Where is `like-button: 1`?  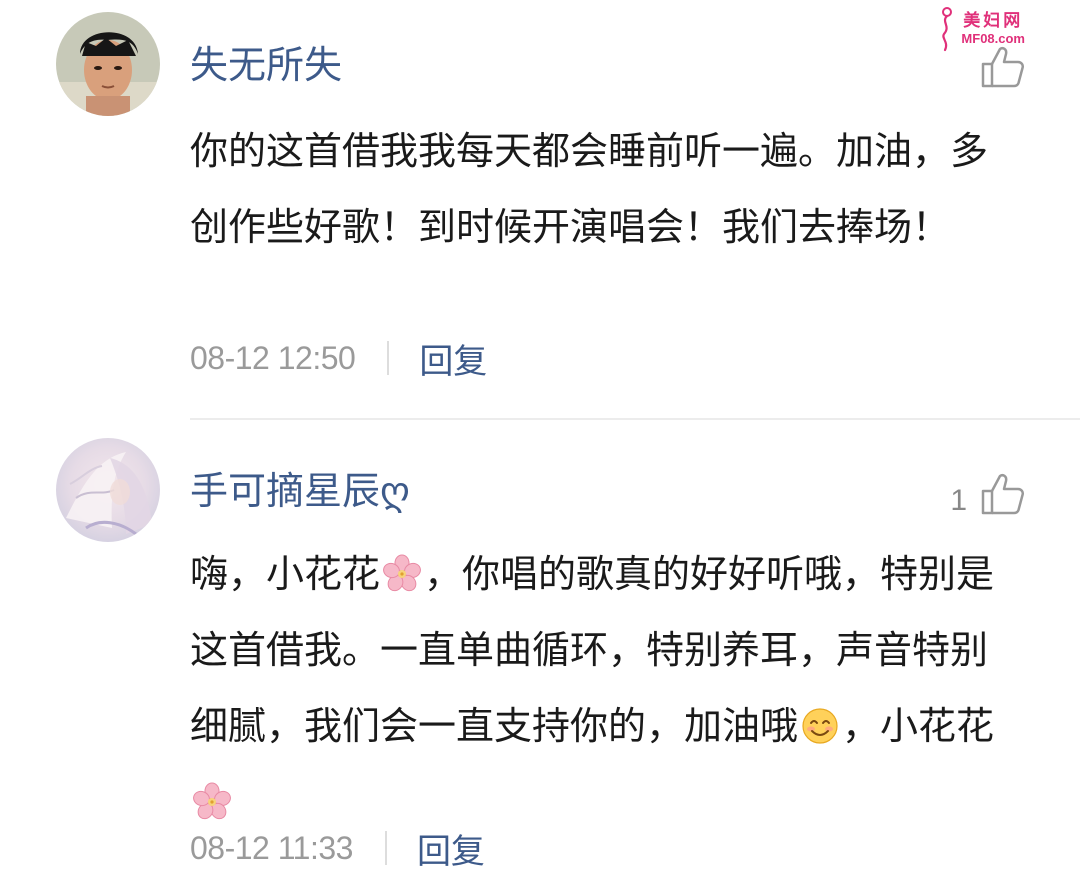 like-button: 1 is located at coordinates (987, 494).